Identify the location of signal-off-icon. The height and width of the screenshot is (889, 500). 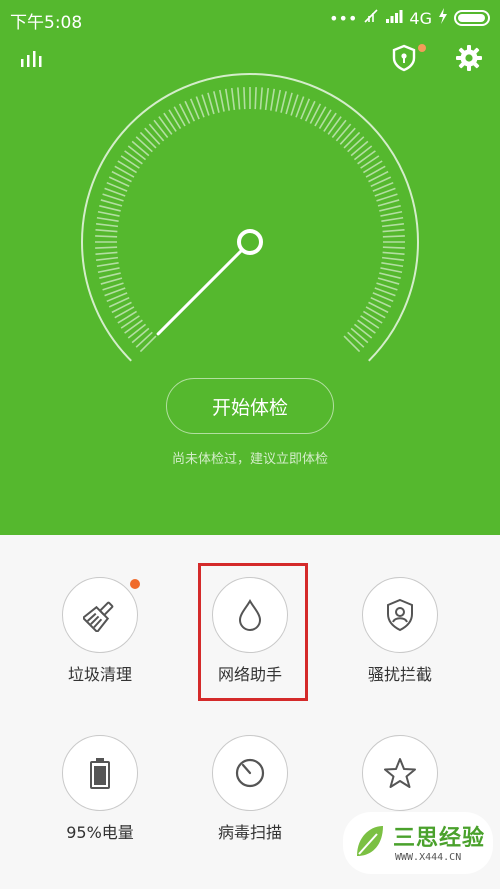
(371, 18).